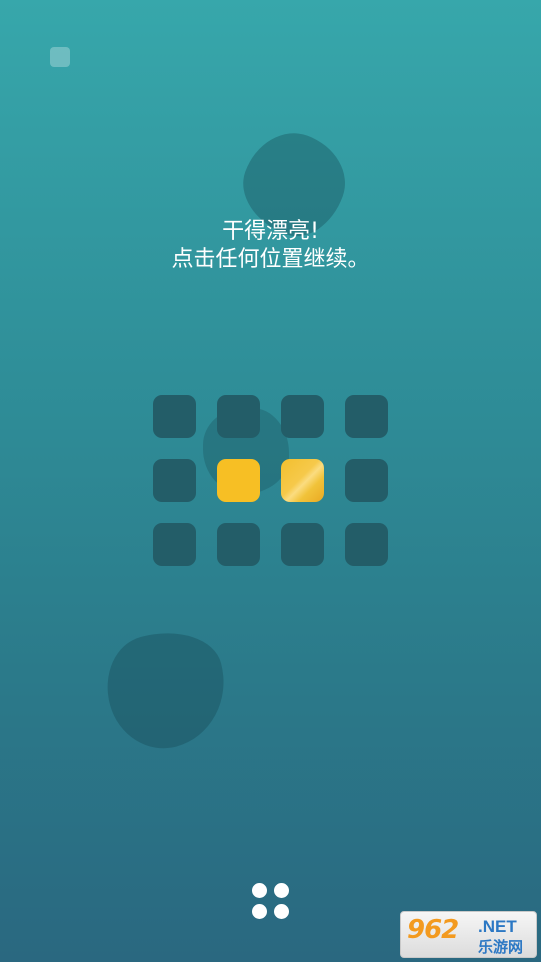  Describe the element at coordinates (270, 231) in the screenshot. I see `message-title: 干得漂亮!` at that location.